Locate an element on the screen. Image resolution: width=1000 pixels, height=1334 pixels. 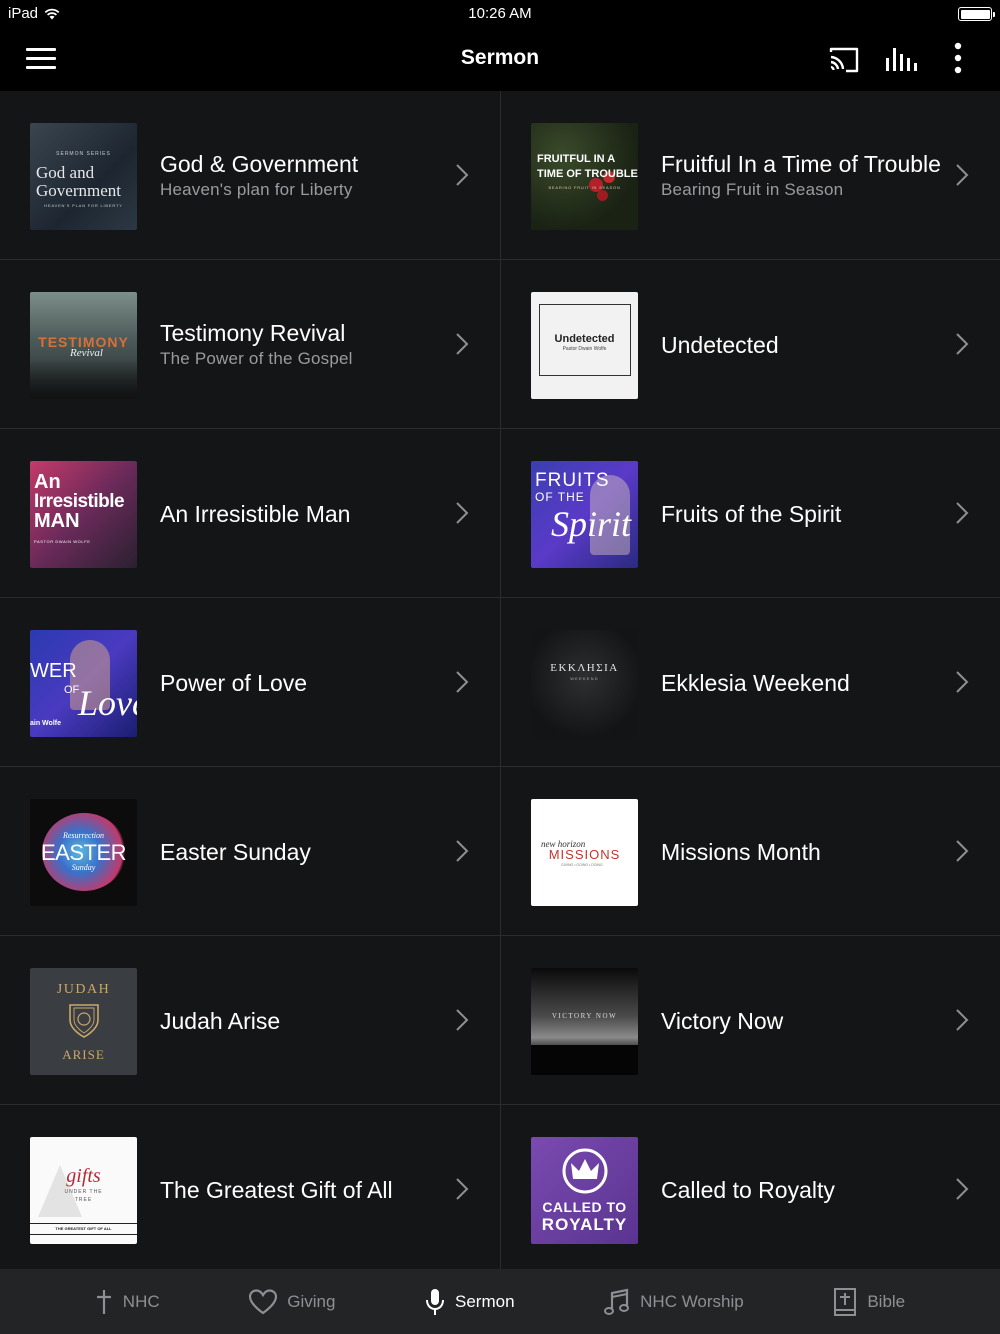
sermon-text: Easter Sunday is located at coordinates (300, 851).